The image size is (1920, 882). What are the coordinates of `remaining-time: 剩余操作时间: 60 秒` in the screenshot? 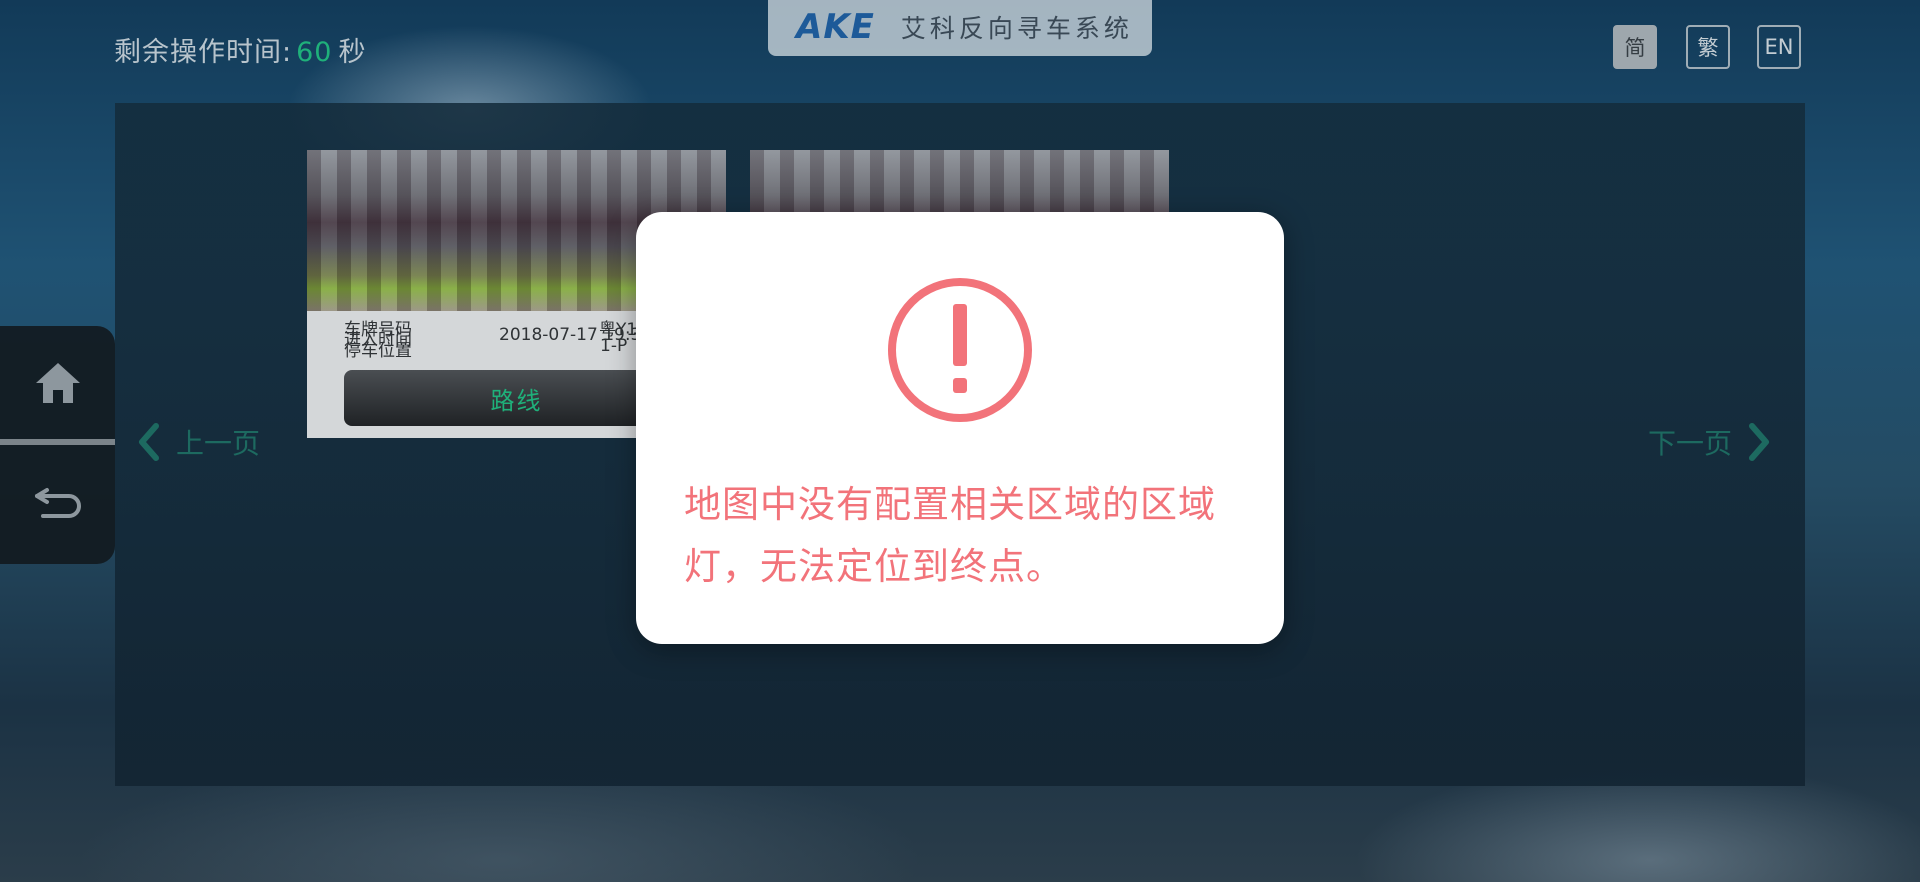 It's located at (240, 49).